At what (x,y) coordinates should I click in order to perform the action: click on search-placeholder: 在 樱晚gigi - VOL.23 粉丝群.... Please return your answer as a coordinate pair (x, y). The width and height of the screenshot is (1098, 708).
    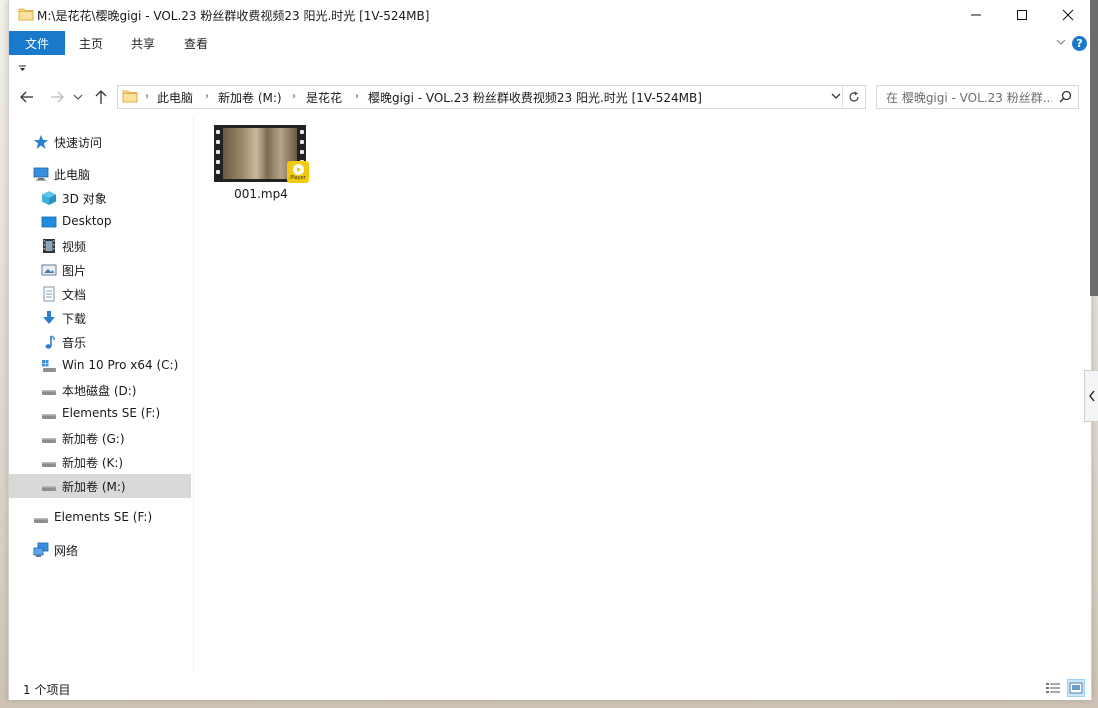
    Looking at the image, I should click on (969, 98).